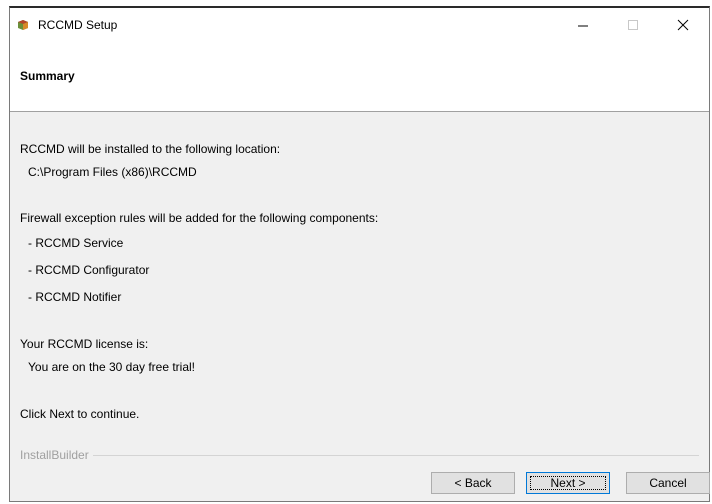 The image size is (712, 504). I want to click on component-item: - RCCMD Service, so click(76, 243).